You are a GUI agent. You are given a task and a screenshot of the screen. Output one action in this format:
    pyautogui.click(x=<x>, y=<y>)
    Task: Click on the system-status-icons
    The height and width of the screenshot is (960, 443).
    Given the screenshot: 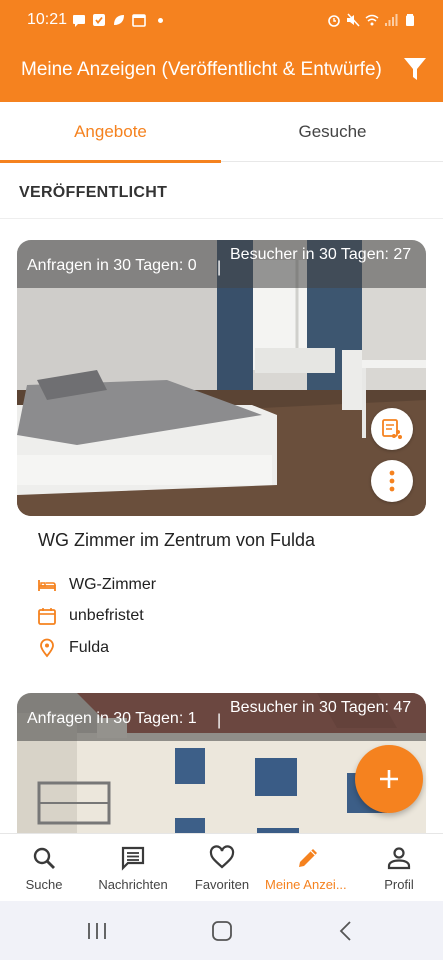 What is the action you would take?
    pyautogui.click(x=372, y=20)
    